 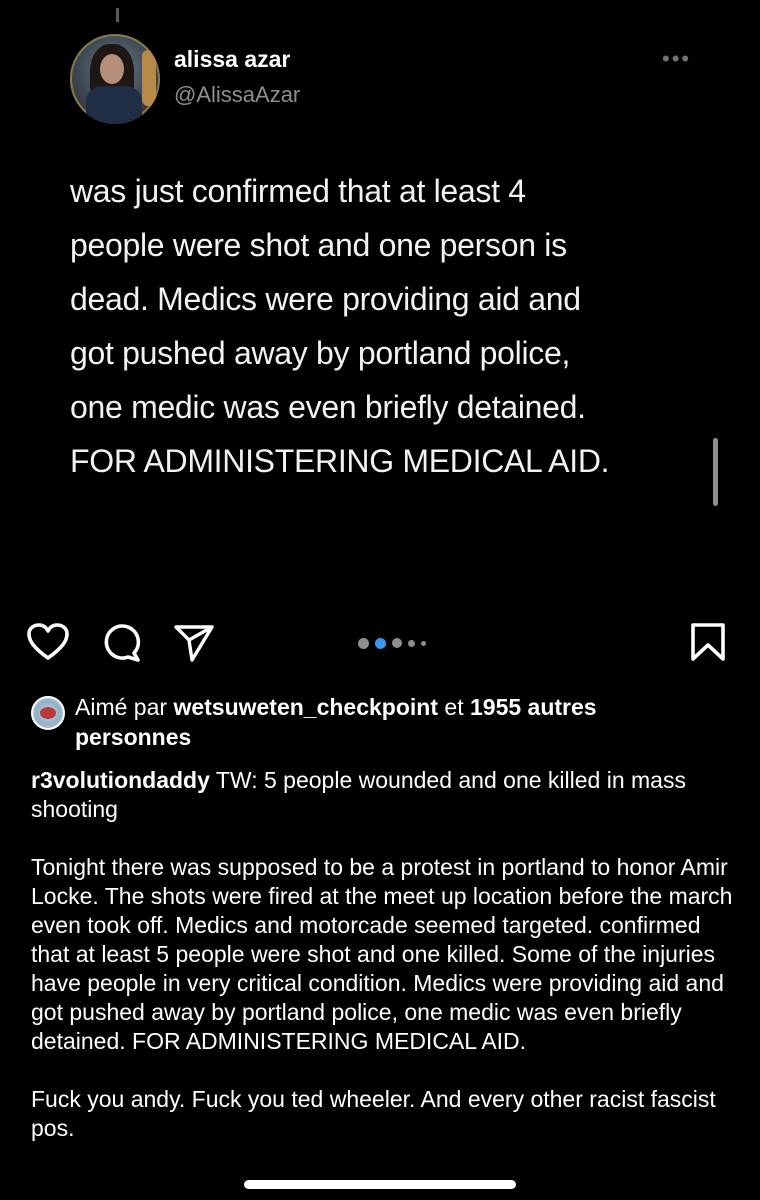 What do you see at coordinates (454, 707) in the screenshot?
I see `likes-middle: et` at bounding box center [454, 707].